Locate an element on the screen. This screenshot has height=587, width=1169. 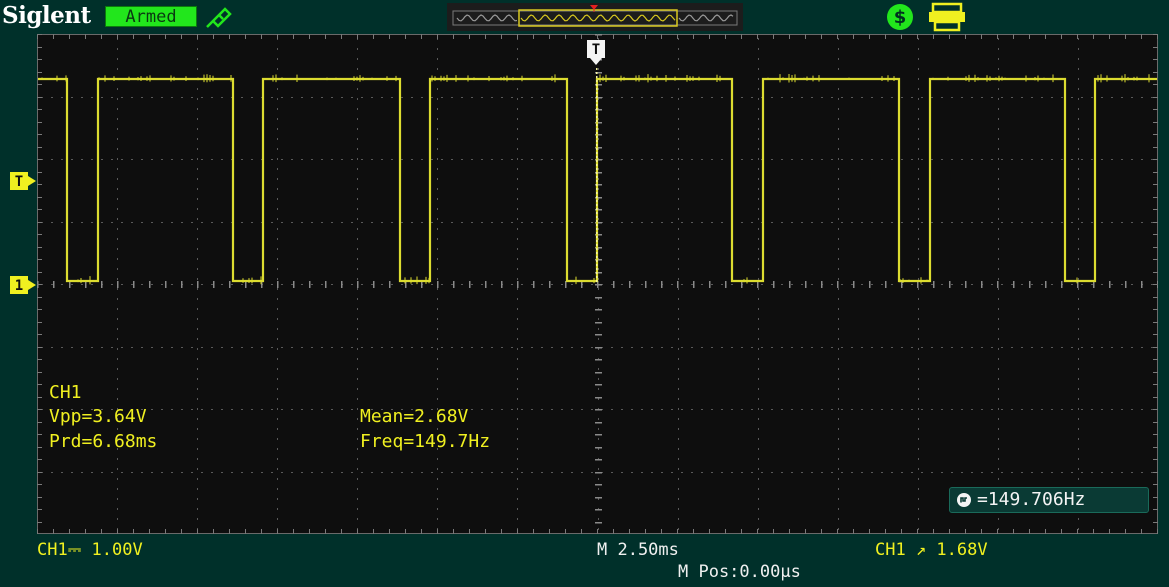
trigger-position-marker: T is located at coordinates (596, 54).